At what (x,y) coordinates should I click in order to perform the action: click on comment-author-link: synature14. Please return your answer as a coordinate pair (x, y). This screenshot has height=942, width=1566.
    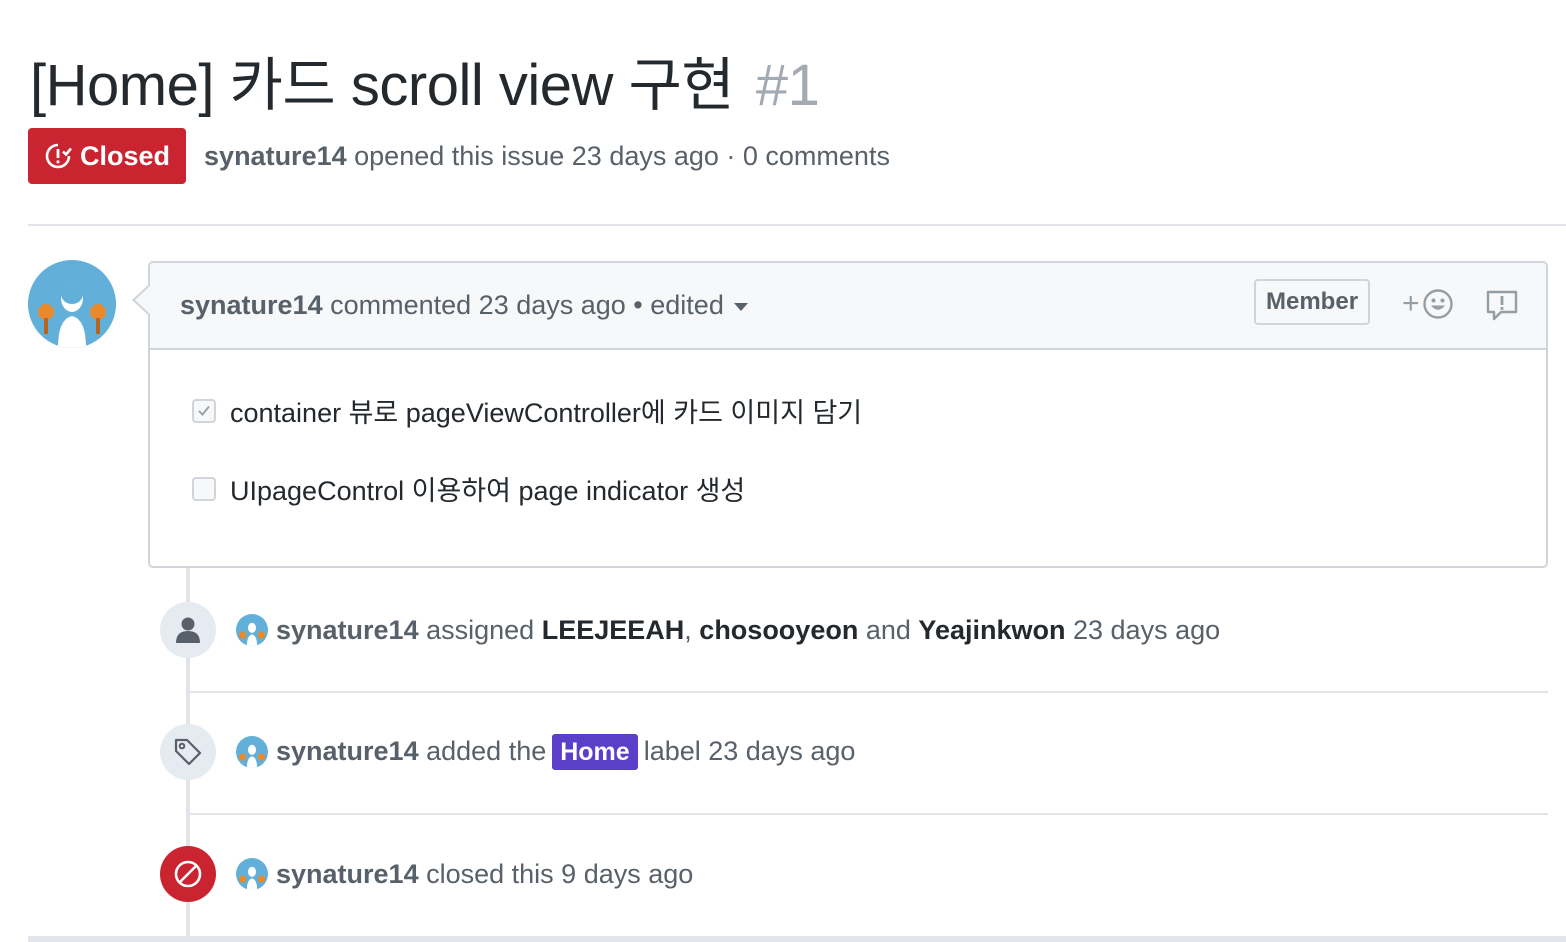
    Looking at the image, I should click on (251, 305).